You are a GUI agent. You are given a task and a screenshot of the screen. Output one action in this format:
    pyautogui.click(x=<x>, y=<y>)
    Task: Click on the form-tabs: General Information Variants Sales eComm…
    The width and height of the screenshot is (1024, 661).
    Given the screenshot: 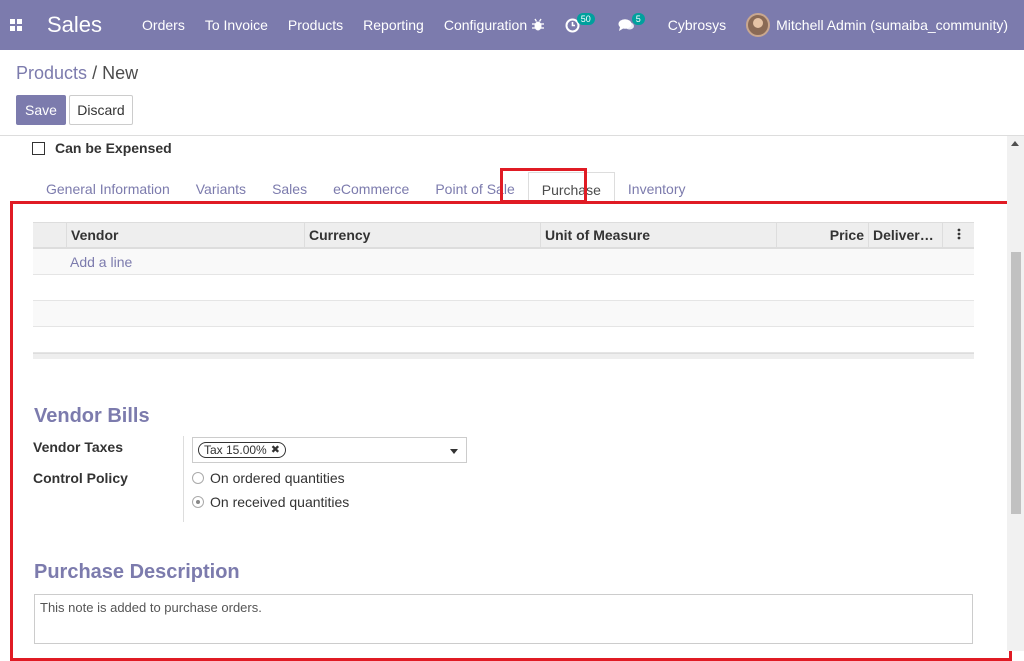 What is the action you would take?
    pyautogui.click(x=365, y=187)
    